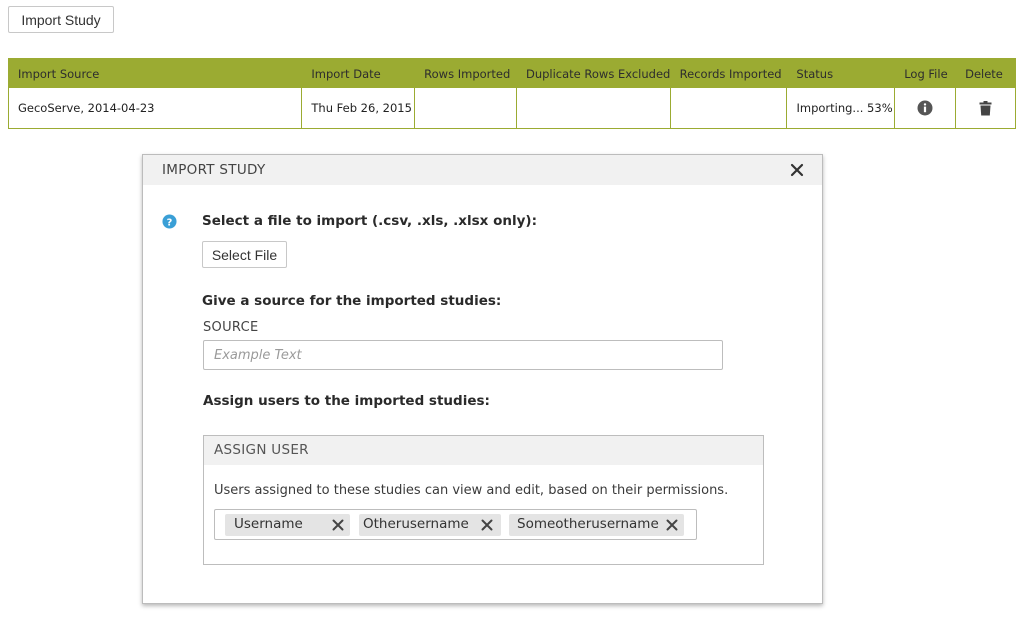 This screenshot has width=1024, height=620. Describe the element at coordinates (156, 108) in the screenshot. I see `cell-import-source: GecoServe, 2014-04-23` at that location.